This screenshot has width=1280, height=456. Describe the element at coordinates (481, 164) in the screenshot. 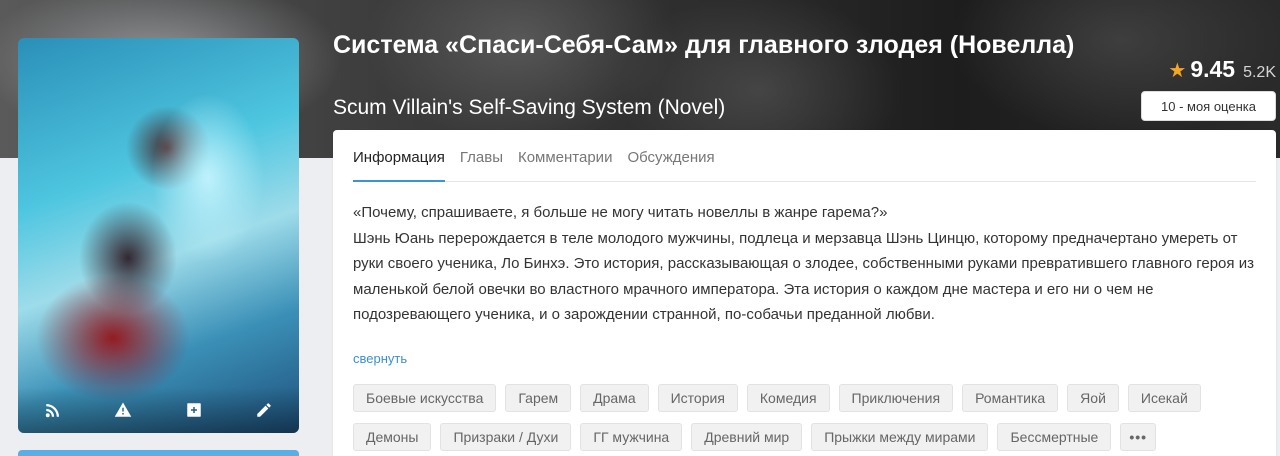

I see `tab-chapters: Главы` at that location.